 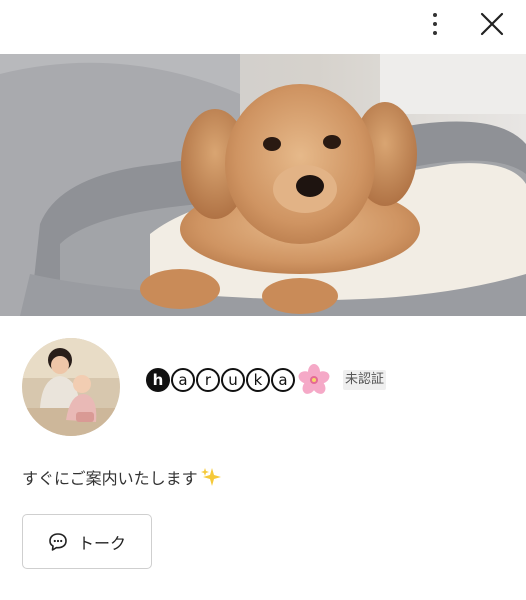 What do you see at coordinates (233, 380) in the screenshot?
I see `name-letter: u` at bounding box center [233, 380].